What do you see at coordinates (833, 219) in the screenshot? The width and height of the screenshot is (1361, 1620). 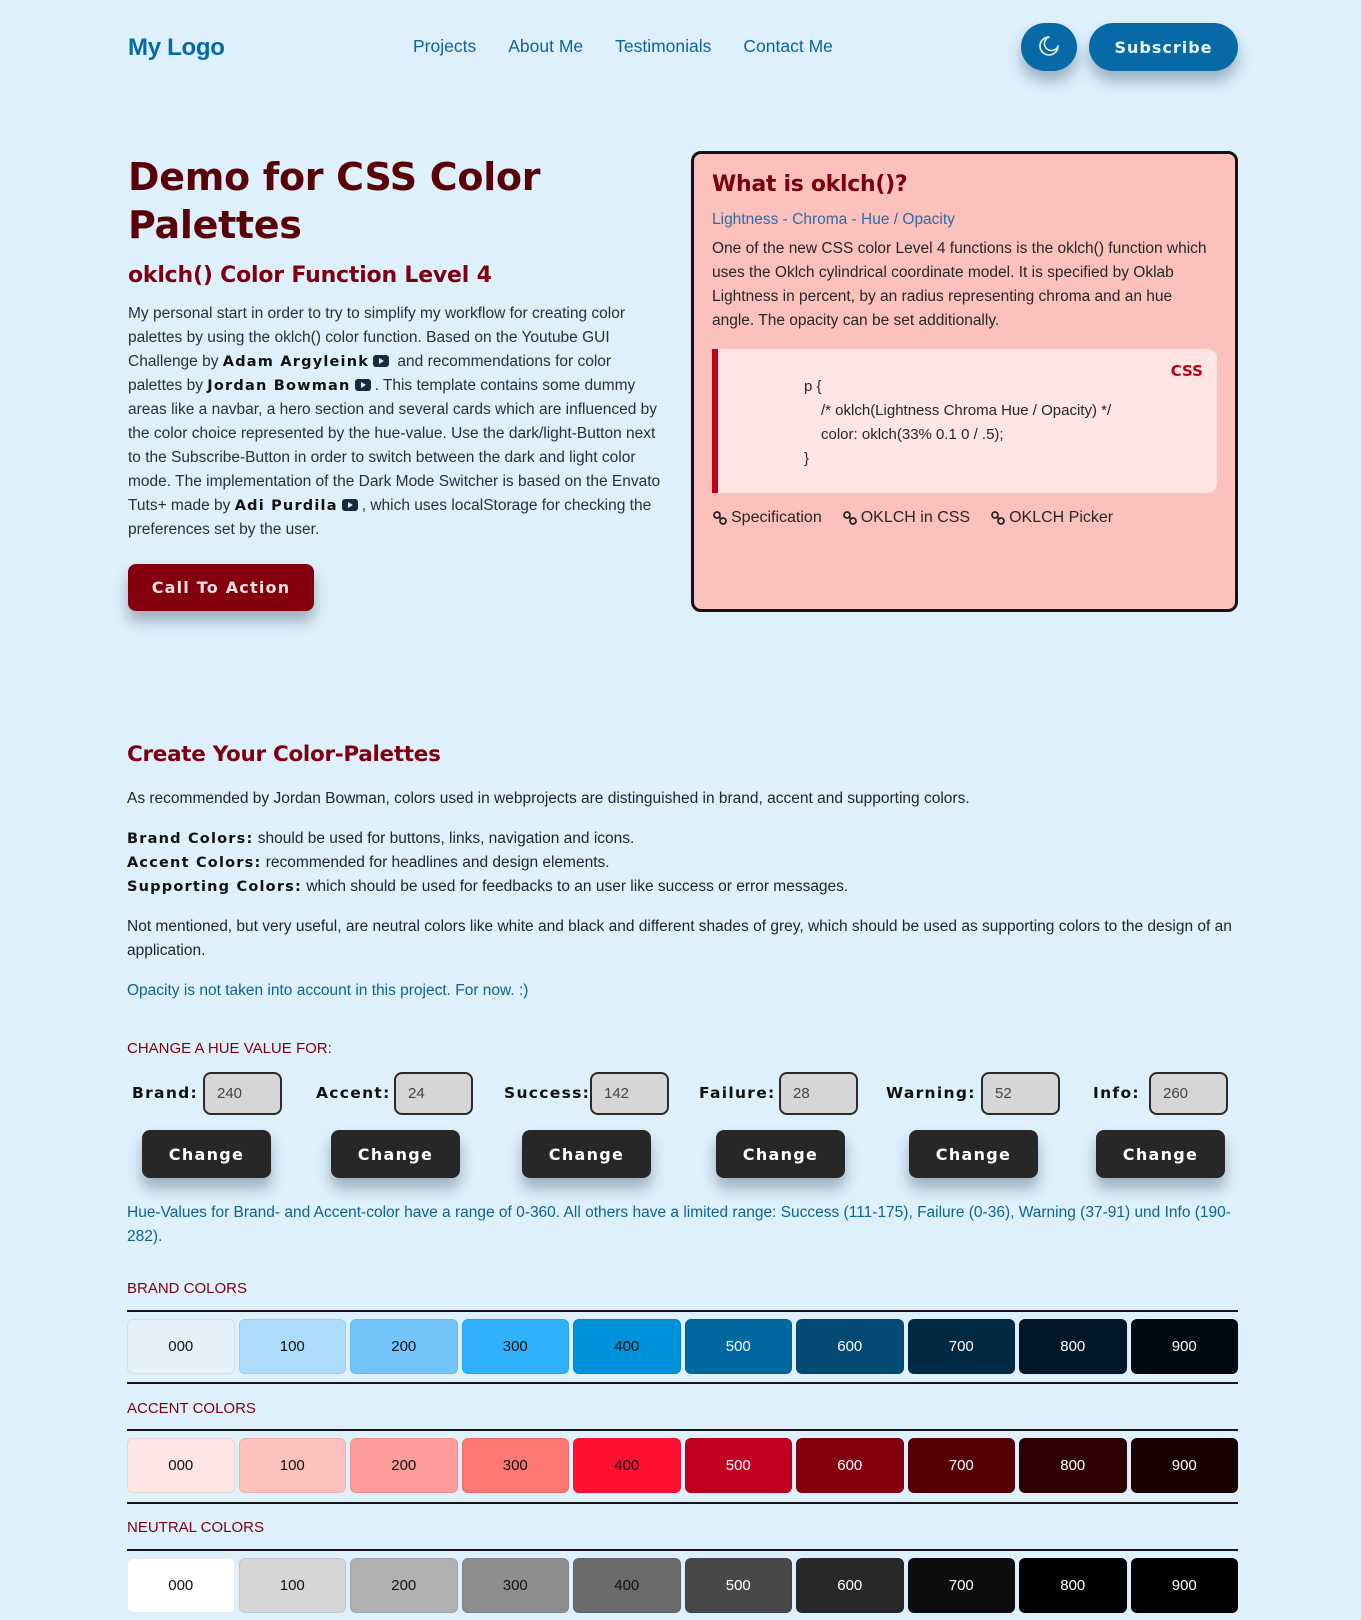 I see `card-subtitle: Lightness - Chroma - Hue / Opacity` at bounding box center [833, 219].